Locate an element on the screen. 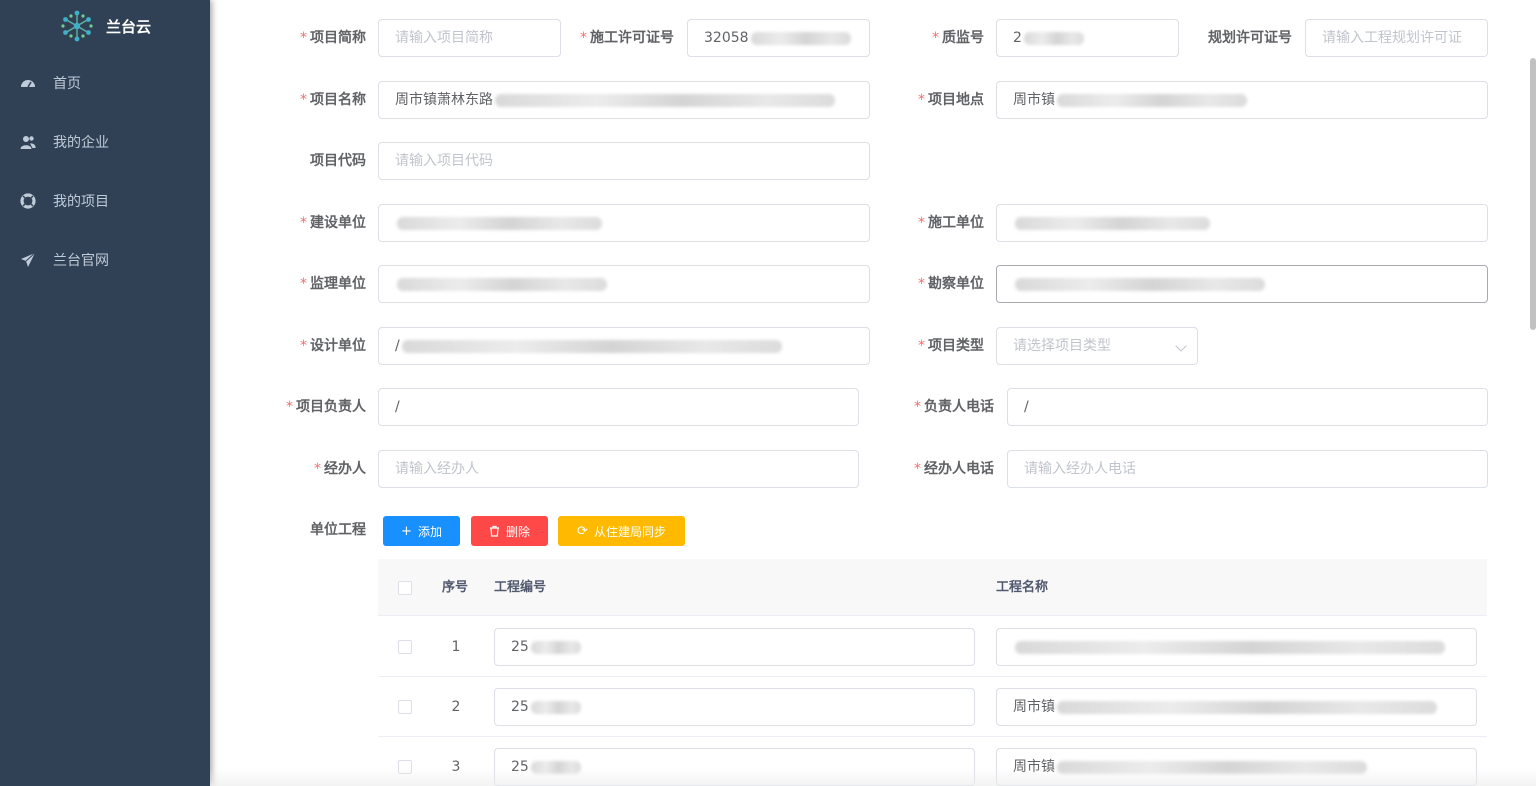  project-short-name-input: 请输入项目简称 is located at coordinates (469, 38).